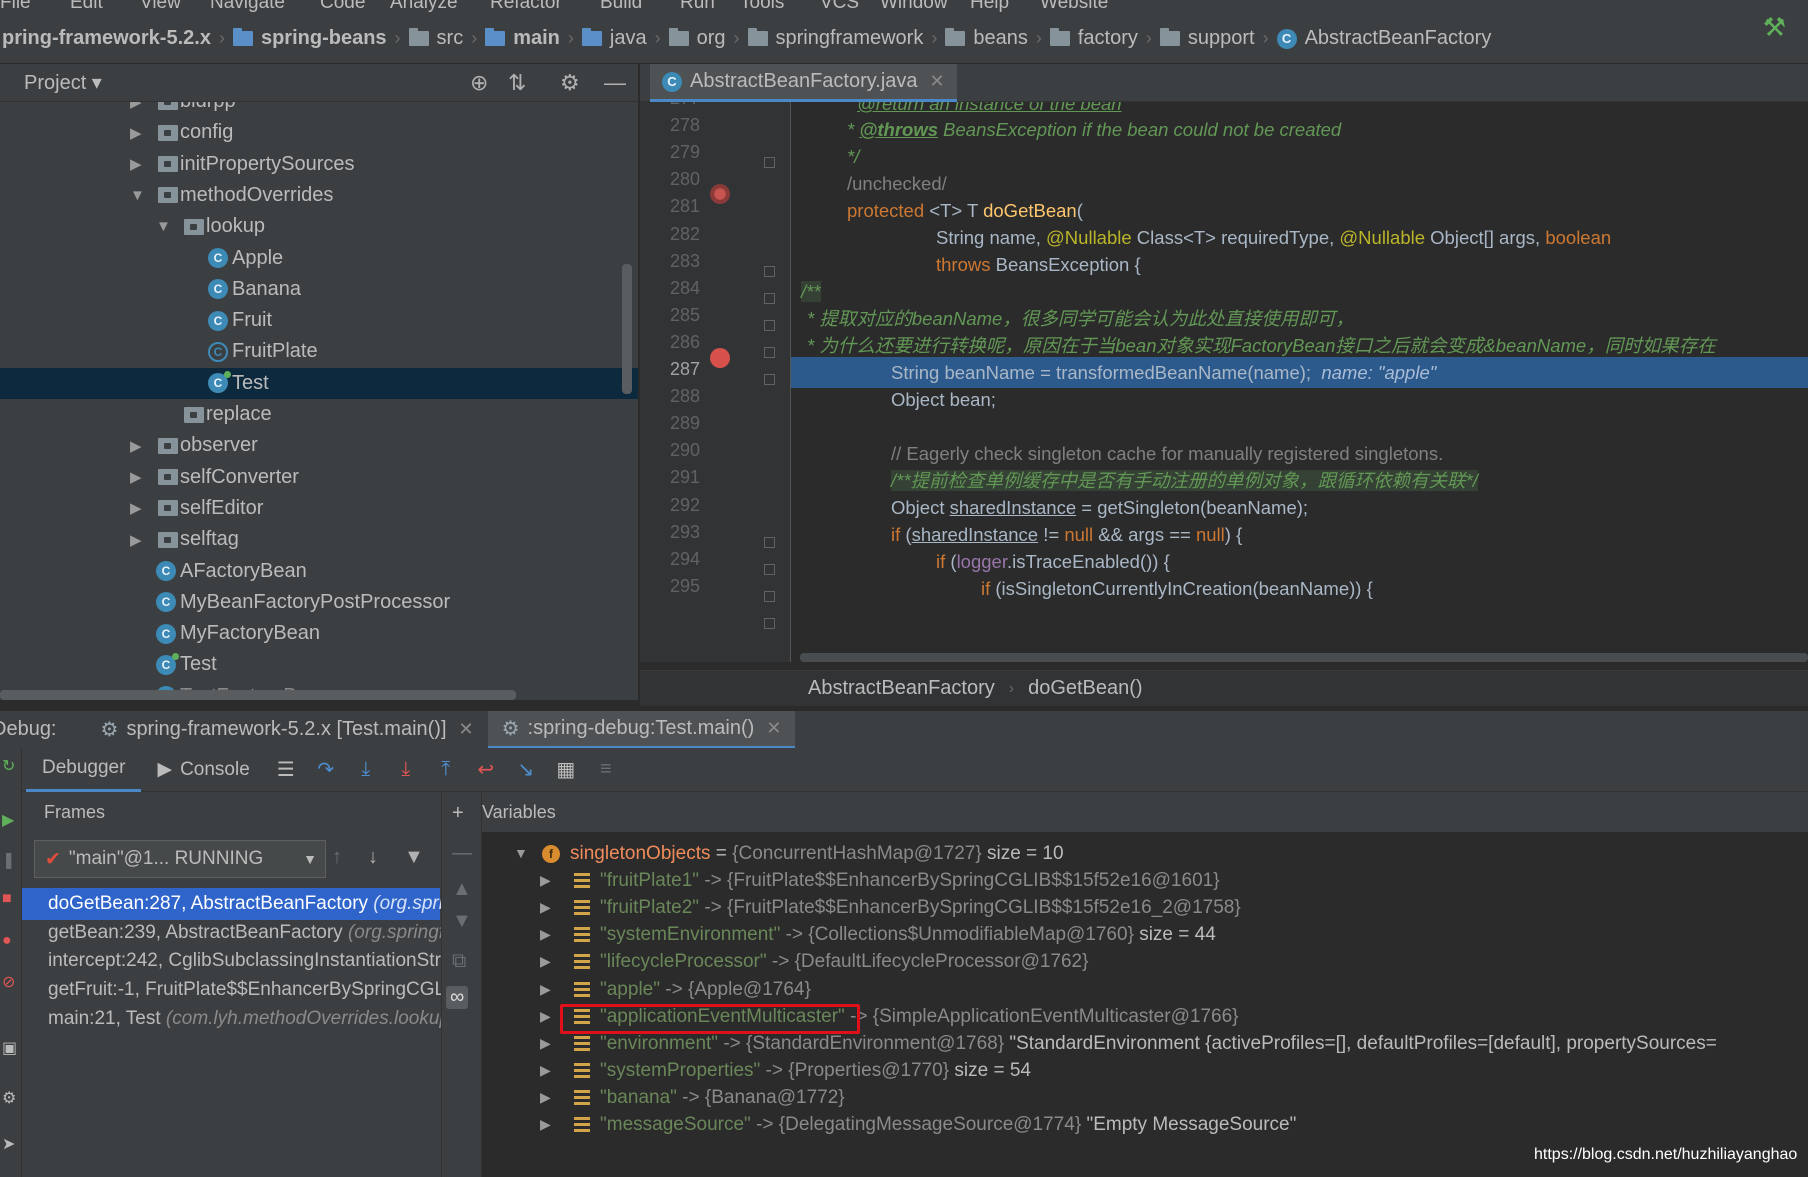 This screenshot has height=1177, width=1808. Describe the element at coordinates (436, 38) in the screenshot. I see `breadcrumb-src: src` at that location.